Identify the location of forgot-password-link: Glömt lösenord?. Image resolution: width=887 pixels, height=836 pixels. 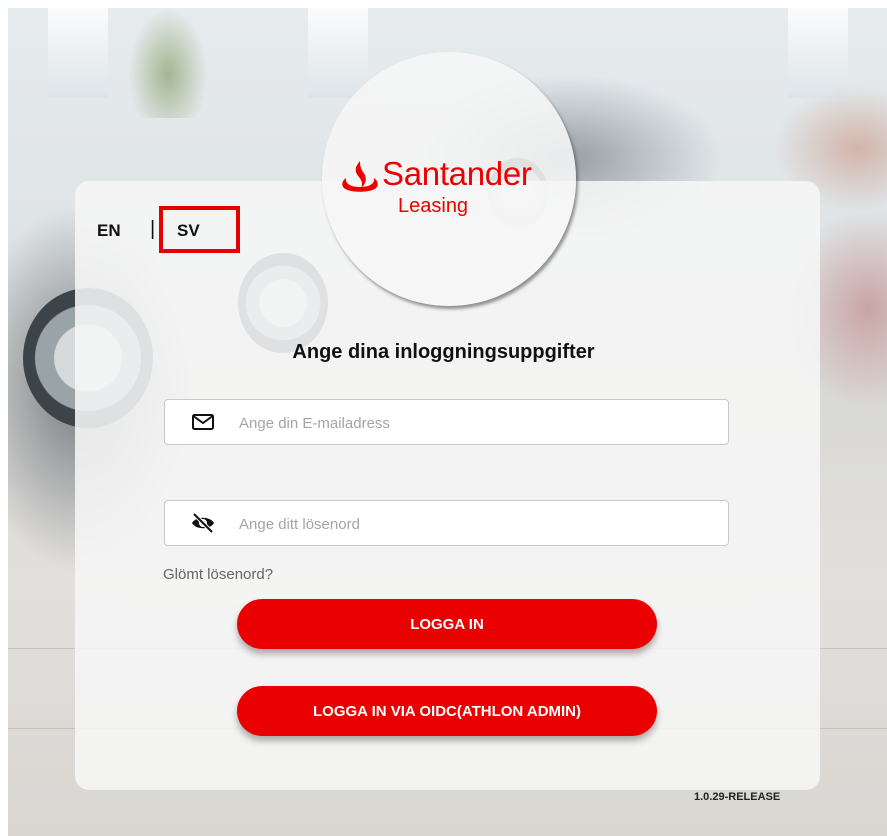
(218, 574).